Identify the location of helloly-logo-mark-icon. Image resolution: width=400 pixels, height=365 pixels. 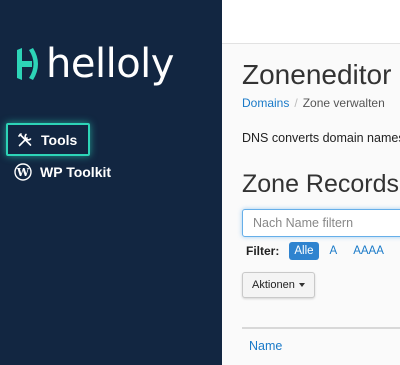
(27, 64).